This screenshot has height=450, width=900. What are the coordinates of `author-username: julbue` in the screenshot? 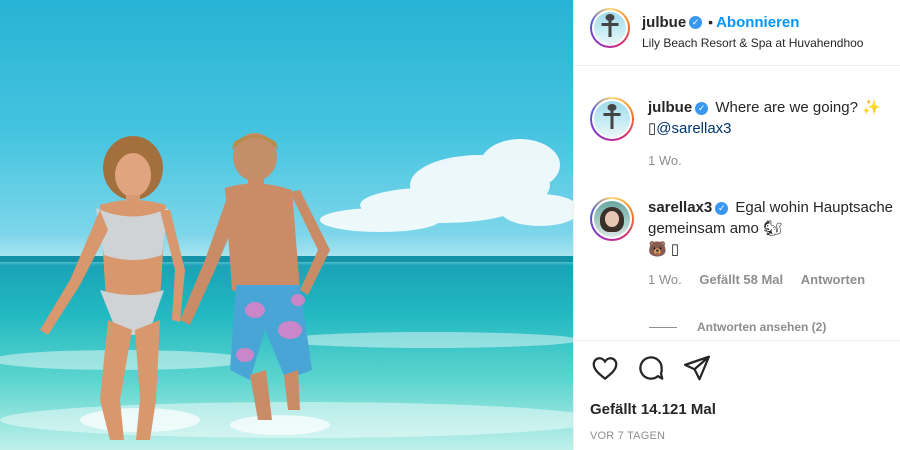 It's located at (664, 22).